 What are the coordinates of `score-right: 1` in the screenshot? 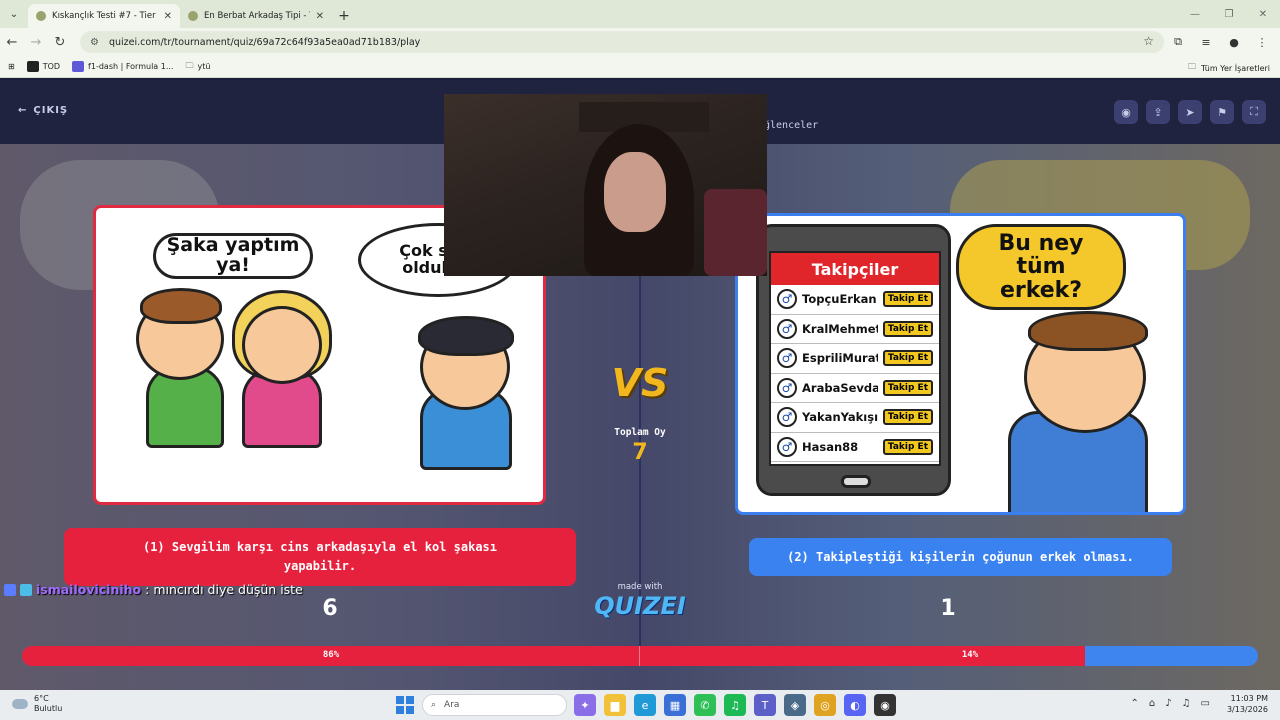 It's located at (948, 608).